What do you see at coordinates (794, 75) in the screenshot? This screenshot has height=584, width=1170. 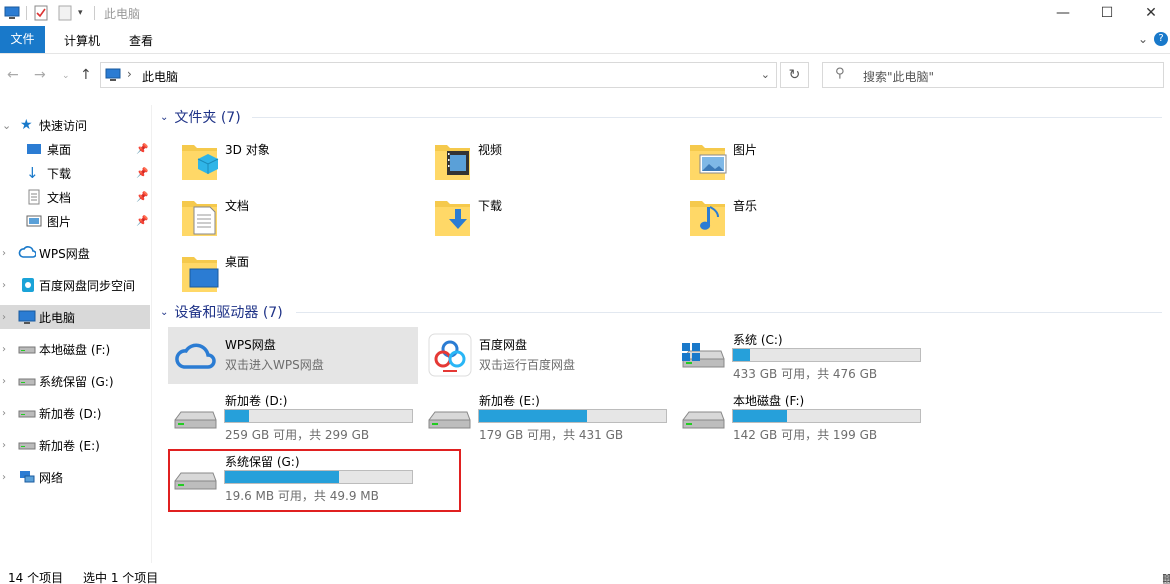 I see `refresh-button: ↻` at bounding box center [794, 75].